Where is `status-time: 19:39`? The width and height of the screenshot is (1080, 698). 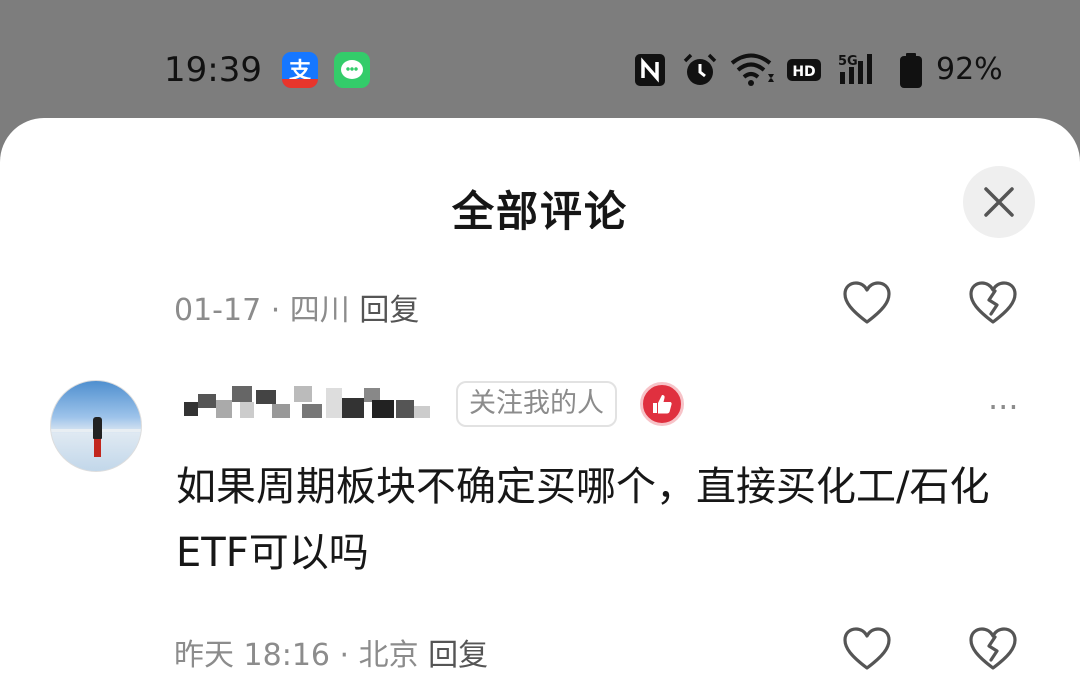 status-time: 19:39 is located at coordinates (213, 70).